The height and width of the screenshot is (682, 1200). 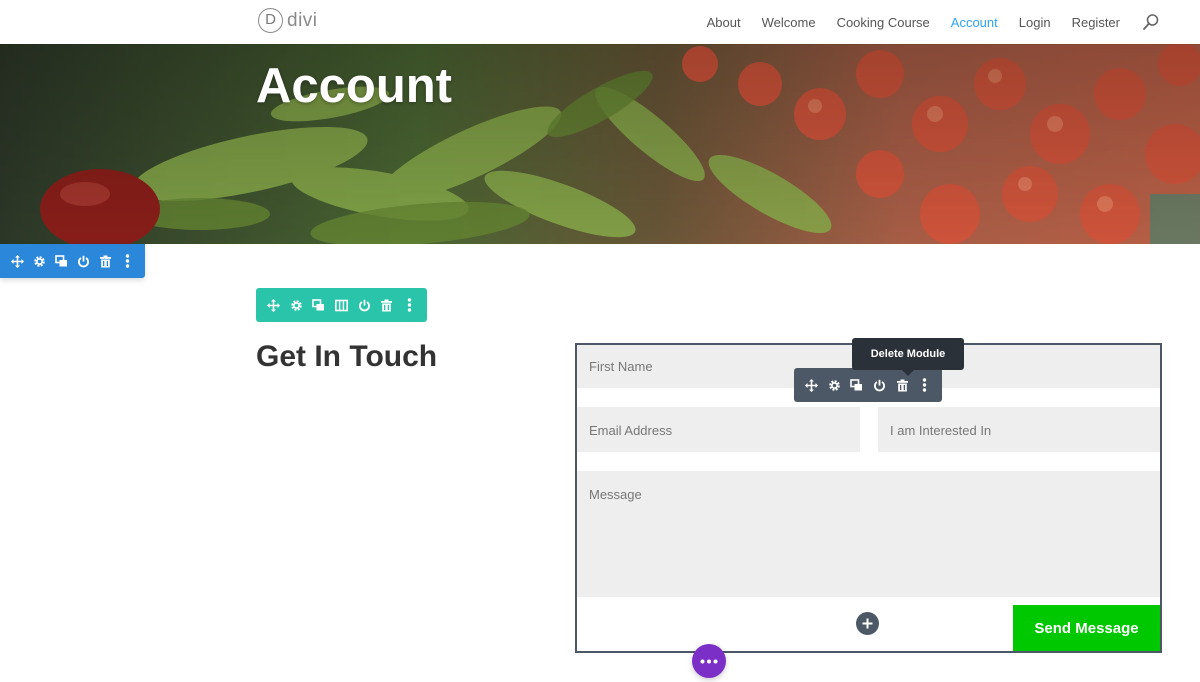 What do you see at coordinates (724, 22) in the screenshot?
I see `nav-item-about: About` at bounding box center [724, 22].